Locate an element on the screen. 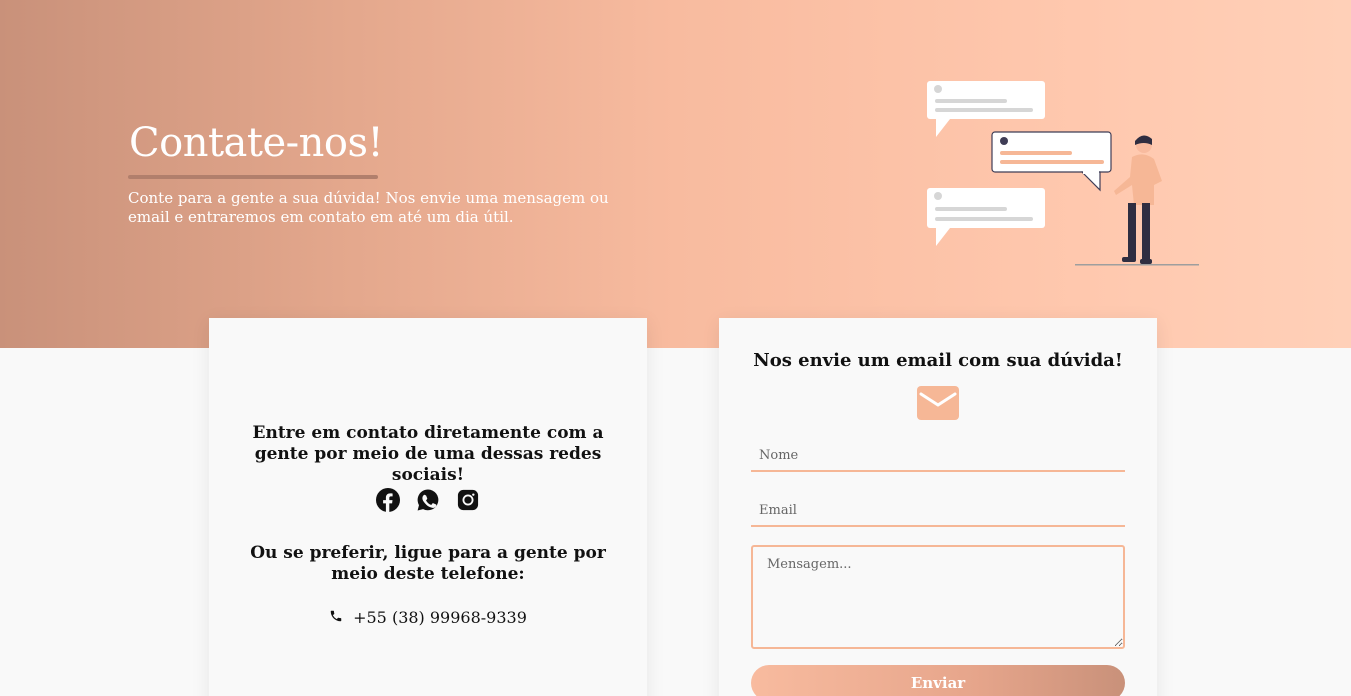 This screenshot has height=696, width=1351. title-underline is located at coordinates (253, 177).